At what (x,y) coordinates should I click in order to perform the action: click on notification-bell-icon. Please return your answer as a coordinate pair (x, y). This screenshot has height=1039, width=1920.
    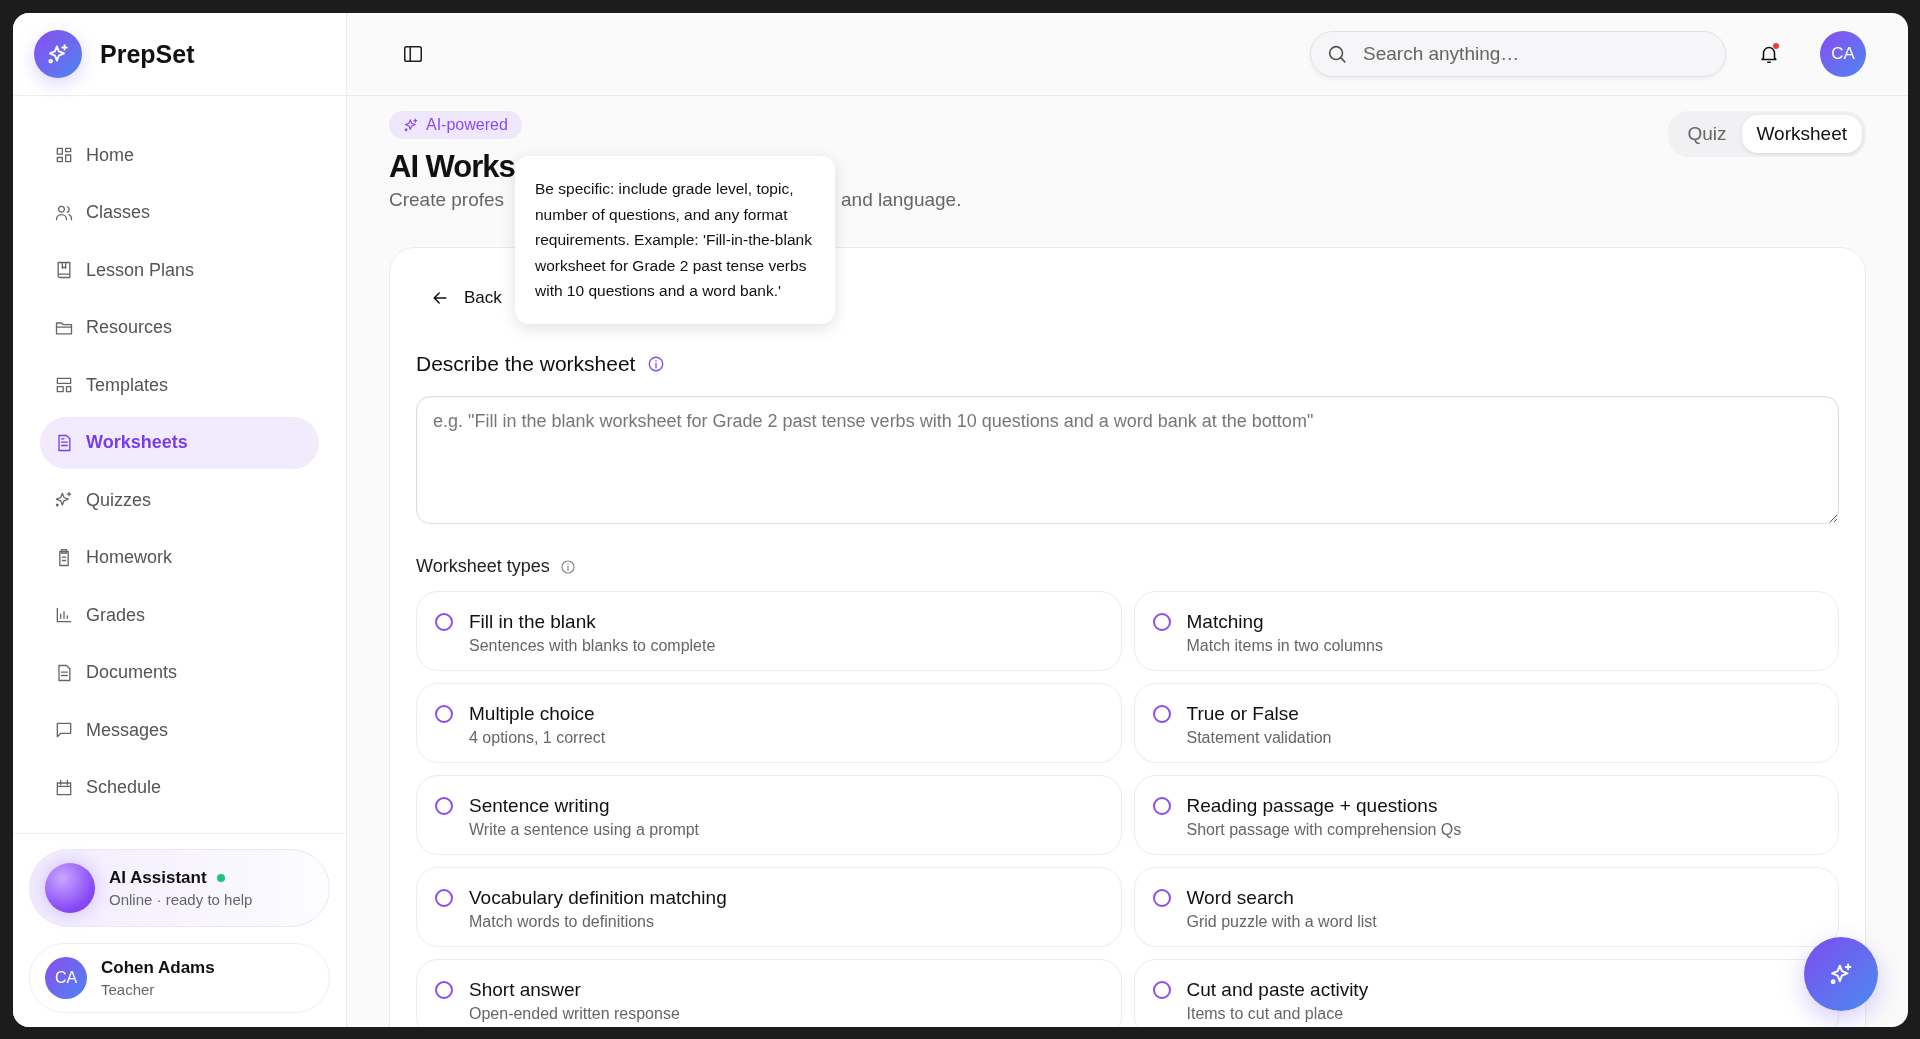
    Looking at the image, I should click on (1769, 54).